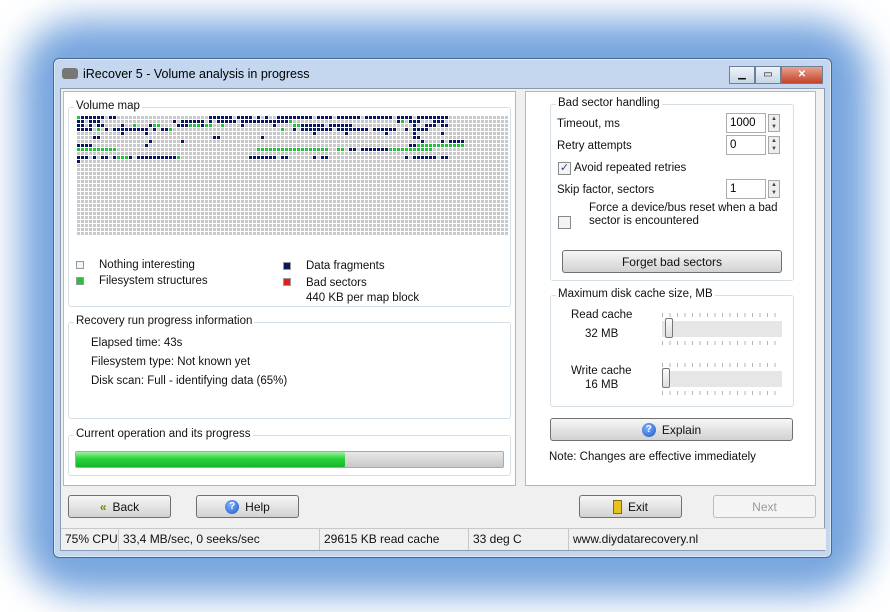  What do you see at coordinates (764, 506) in the screenshot?
I see `next-button: Next` at bounding box center [764, 506].